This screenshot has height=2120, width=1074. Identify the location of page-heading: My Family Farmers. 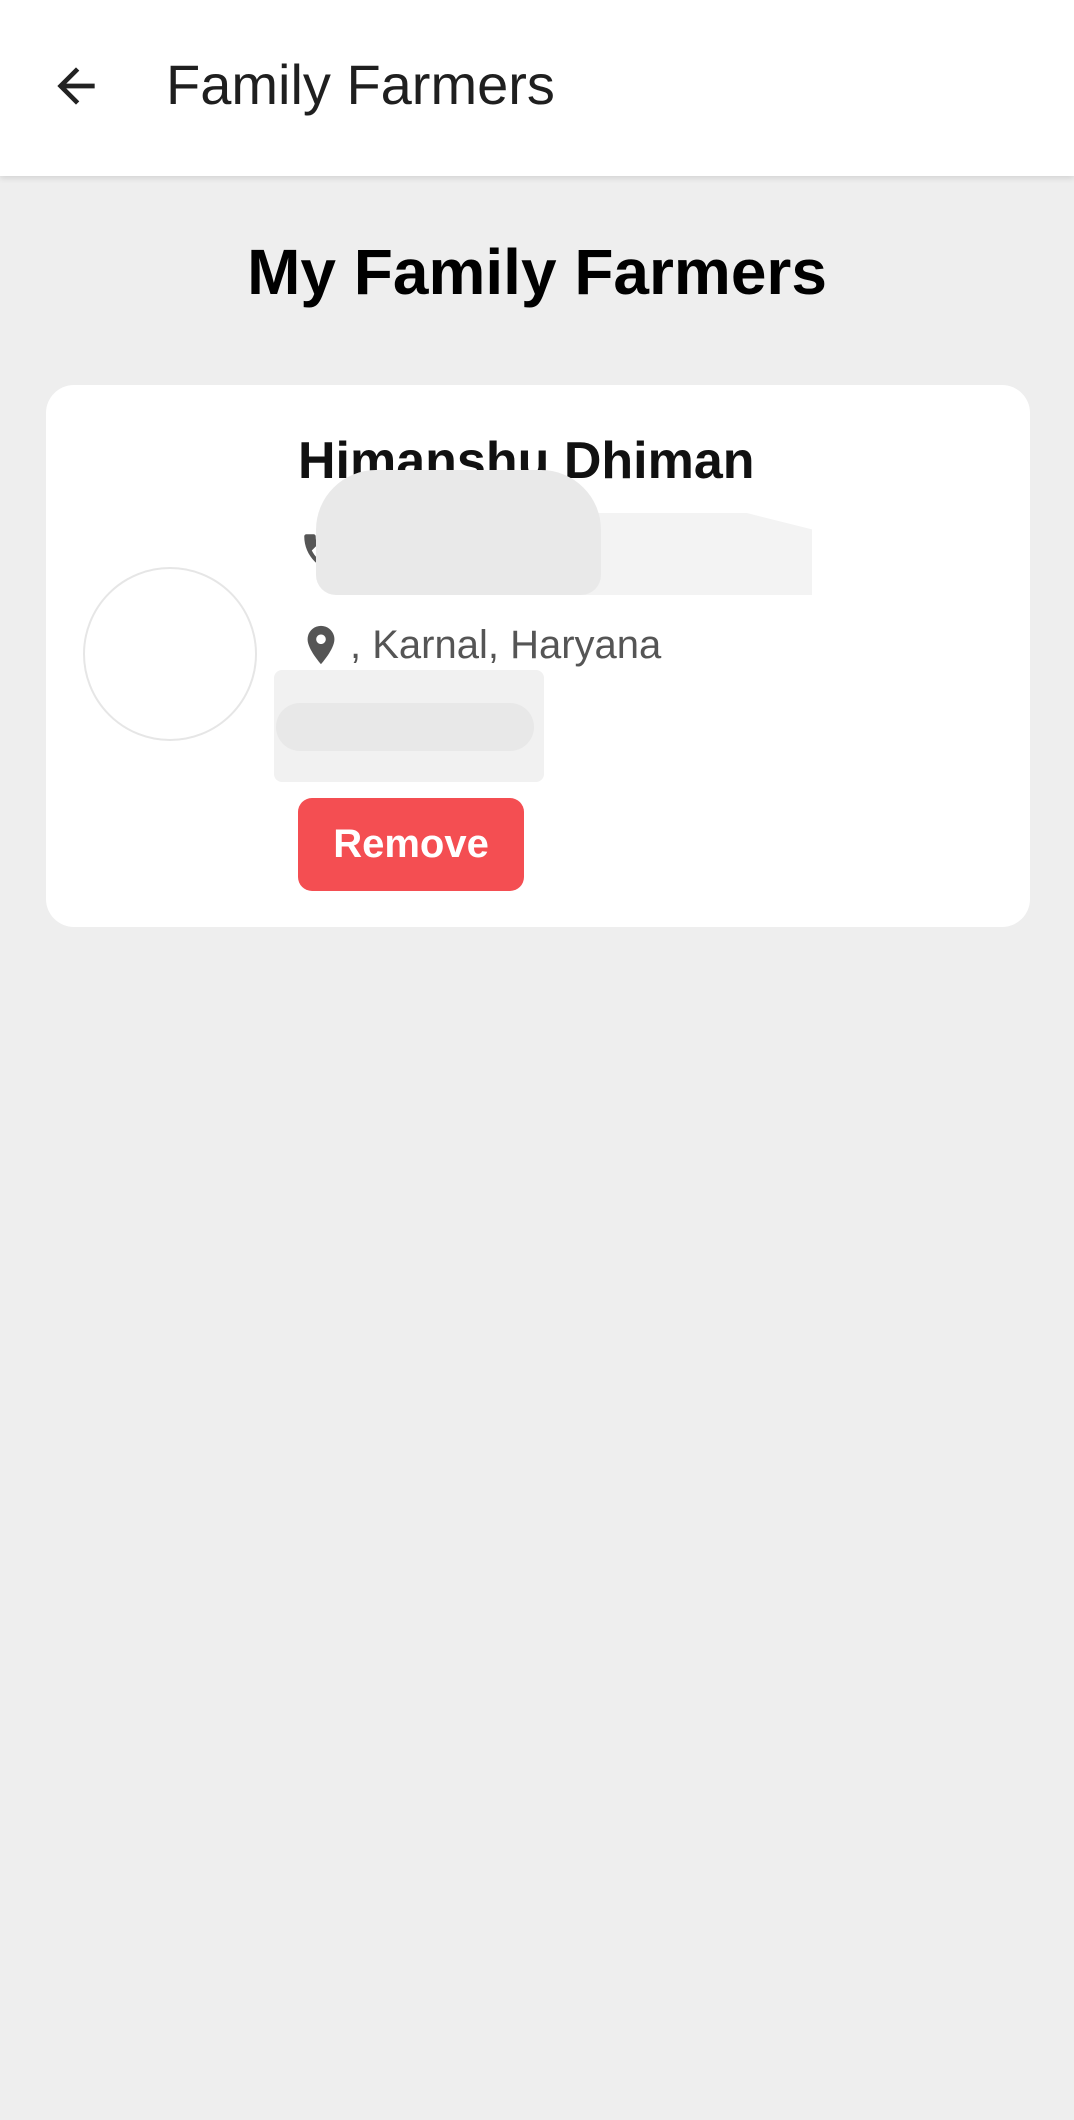
(537, 272).